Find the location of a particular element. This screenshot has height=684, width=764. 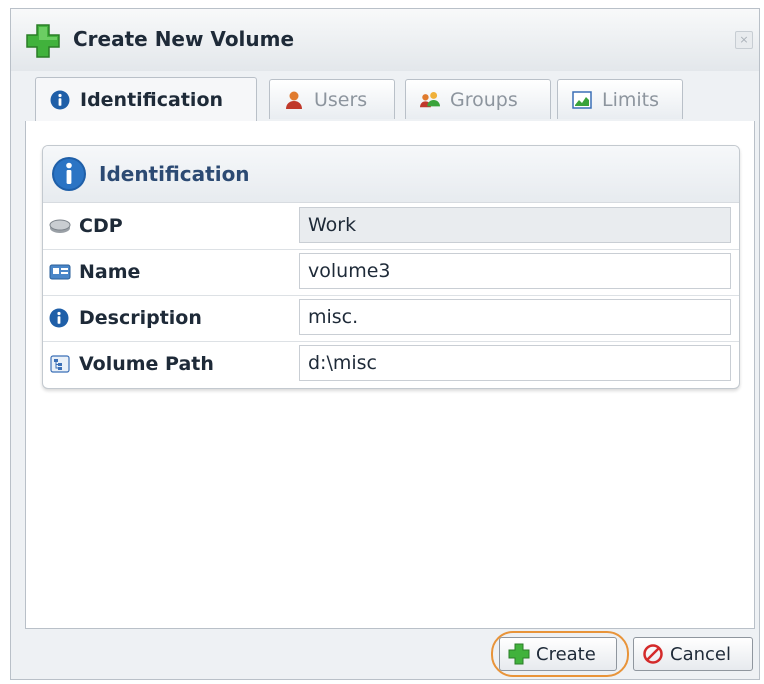

tab-strip: Identification Users Groups Limits is located at coordinates (390, 97).